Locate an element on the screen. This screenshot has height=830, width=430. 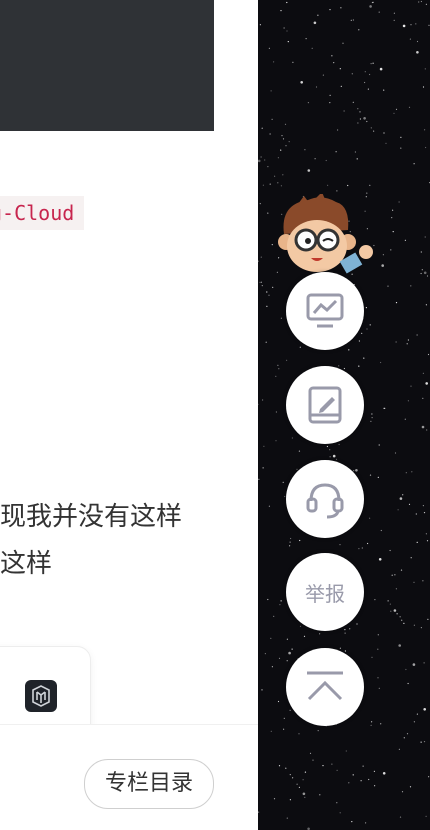
back-to-top-button is located at coordinates (325, 687).